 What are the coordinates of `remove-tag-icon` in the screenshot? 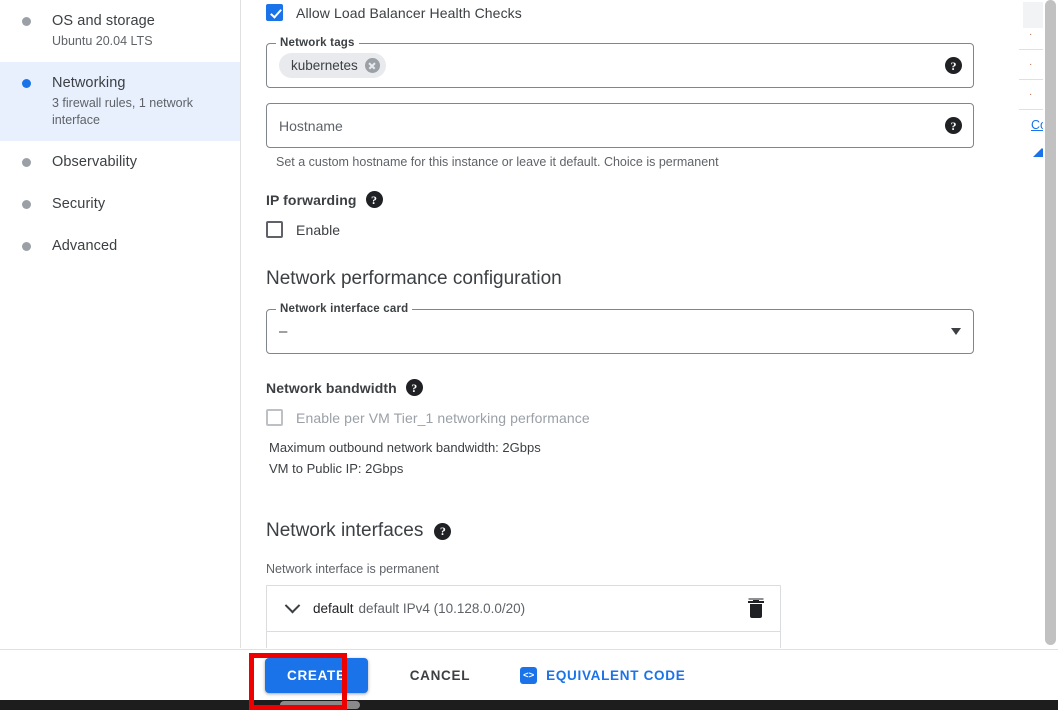 It's located at (372, 65).